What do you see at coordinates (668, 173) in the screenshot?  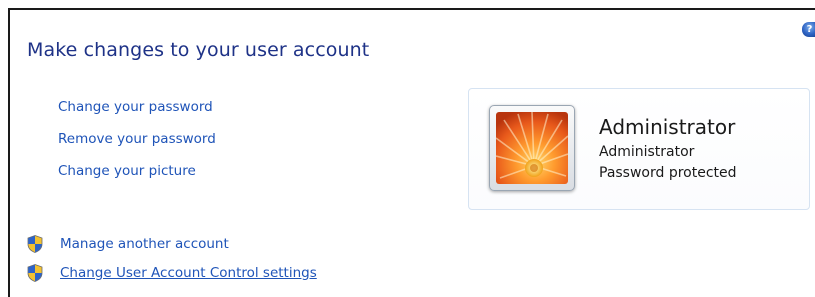 I see `user-status: Password protected` at bounding box center [668, 173].